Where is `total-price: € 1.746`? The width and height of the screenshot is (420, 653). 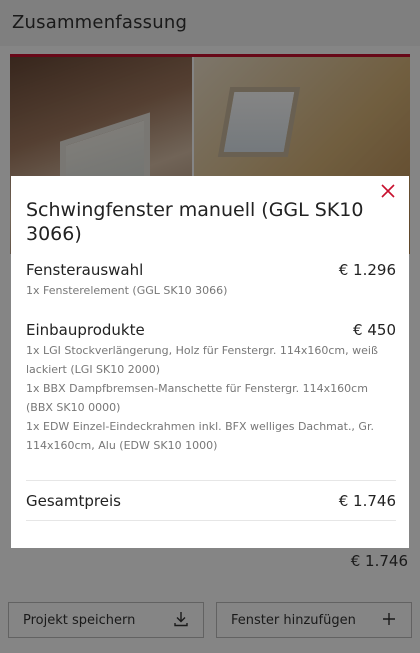 total-price: € 1.746 is located at coordinates (367, 501).